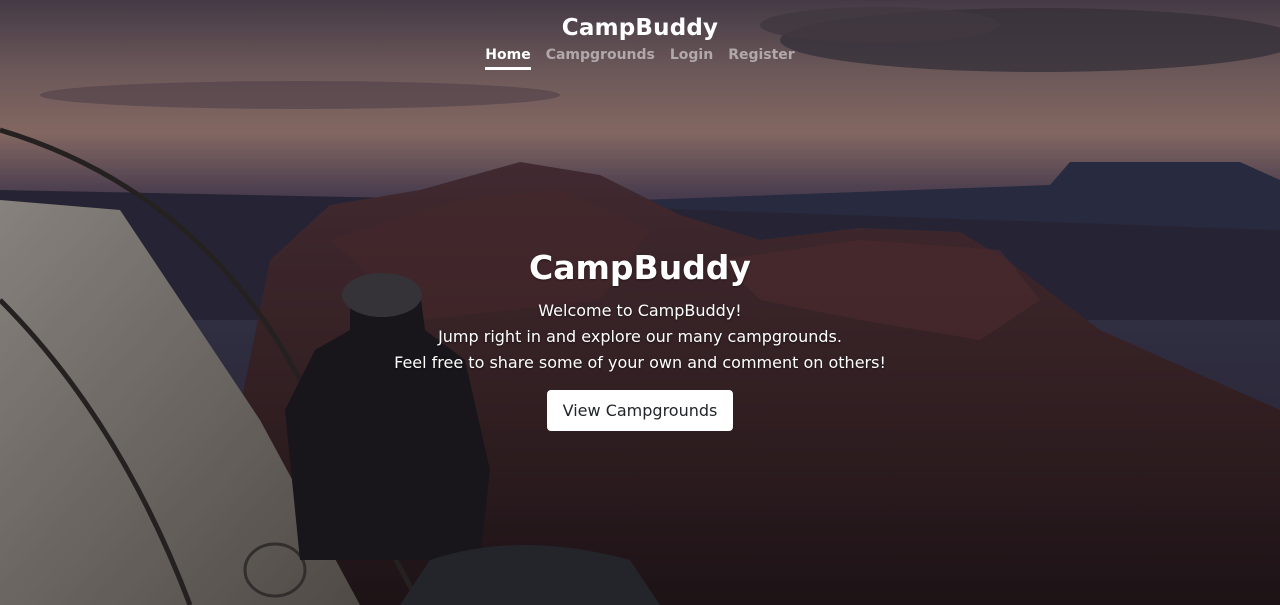 The image size is (1280, 605). Describe the element at coordinates (691, 58) in the screenshot. I see `nav-link-login: Login` at that location.